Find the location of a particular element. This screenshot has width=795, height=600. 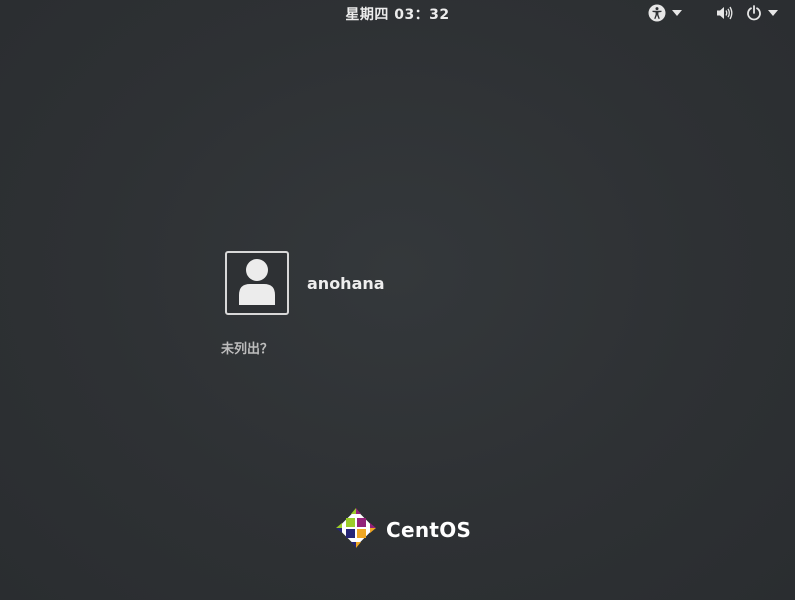

centos-logo-icon is located at coordinates (356, 530).